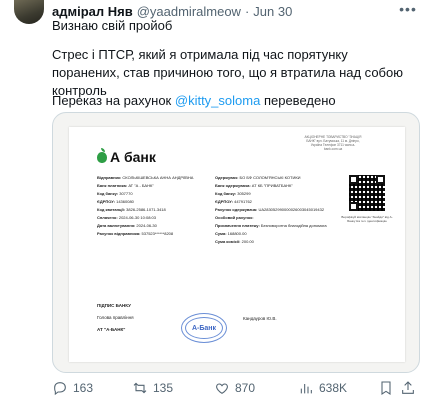 The image size is (428, 409). I want to click on receipt-field-value: СКОЛЬКІШЕВСЬКА АННА АНДРІЇВНА, so click(158, 177).